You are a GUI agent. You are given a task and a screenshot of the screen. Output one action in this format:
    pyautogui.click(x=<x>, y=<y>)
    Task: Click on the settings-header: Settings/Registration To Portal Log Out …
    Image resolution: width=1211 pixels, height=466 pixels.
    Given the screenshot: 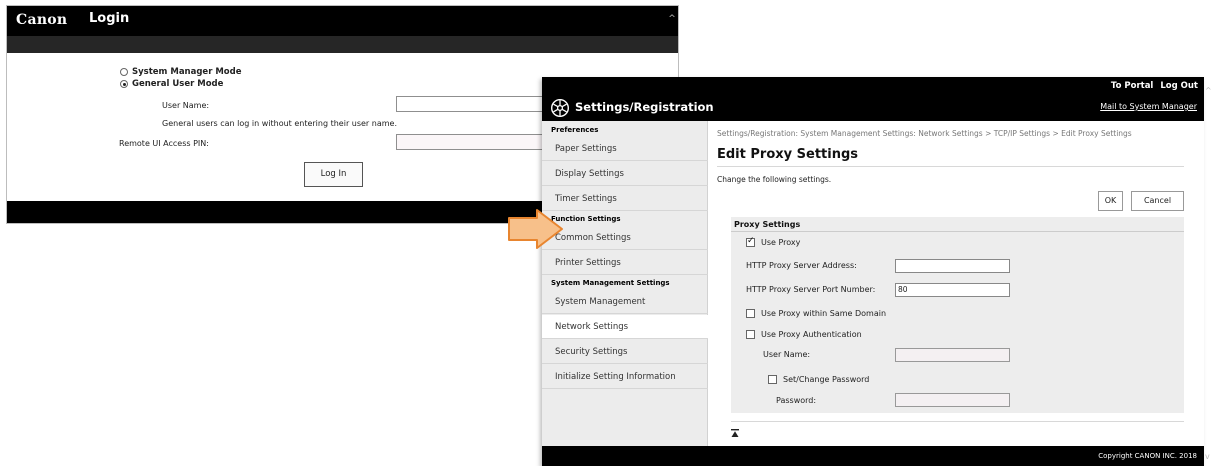 What is the action you would take?
    pyautogui.click(x=873, y=99)
    